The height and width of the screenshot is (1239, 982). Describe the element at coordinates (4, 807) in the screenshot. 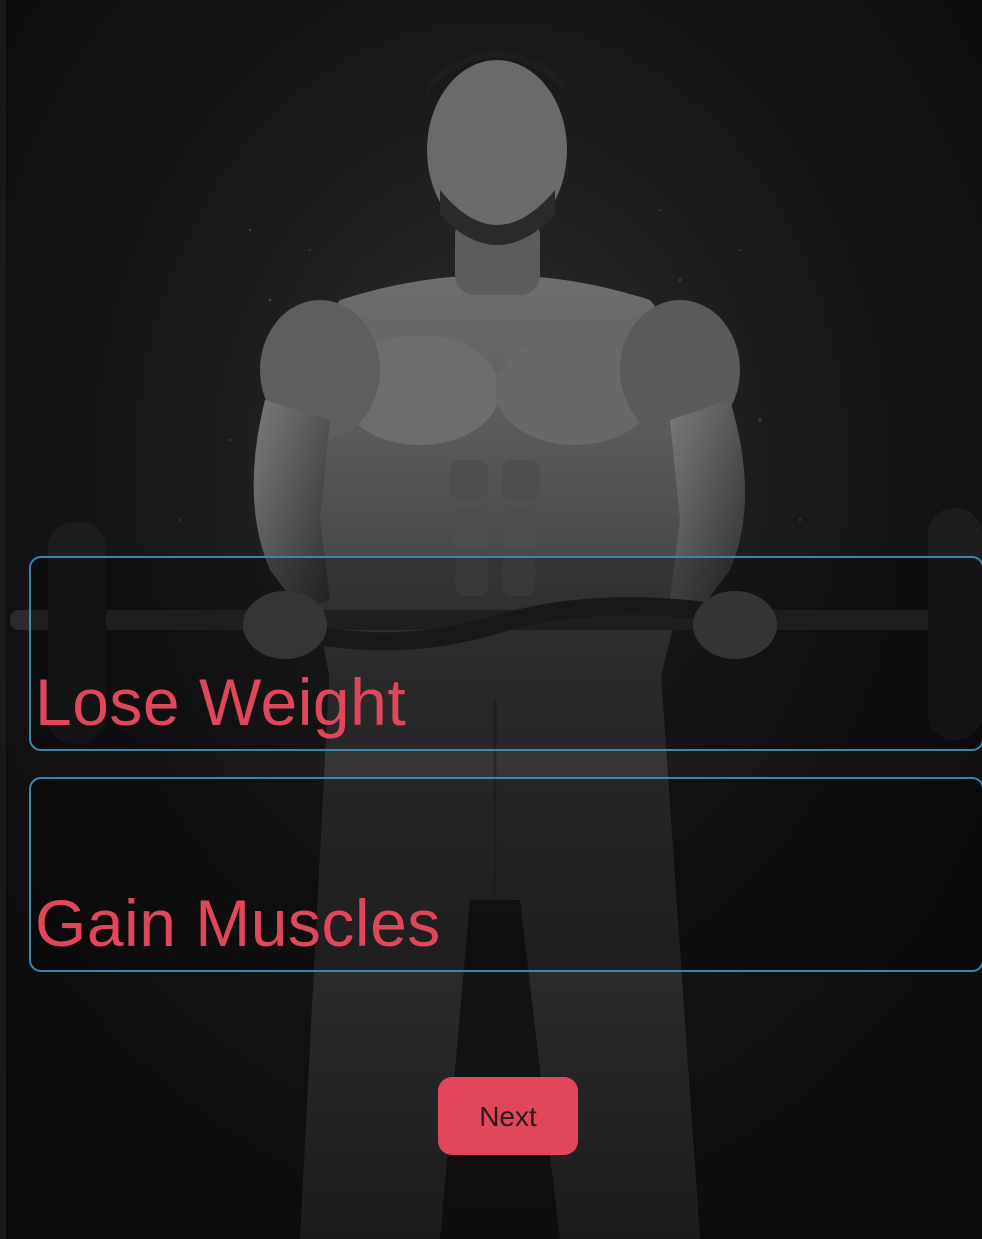

I see `offscreen-edge-glyph` at that location.